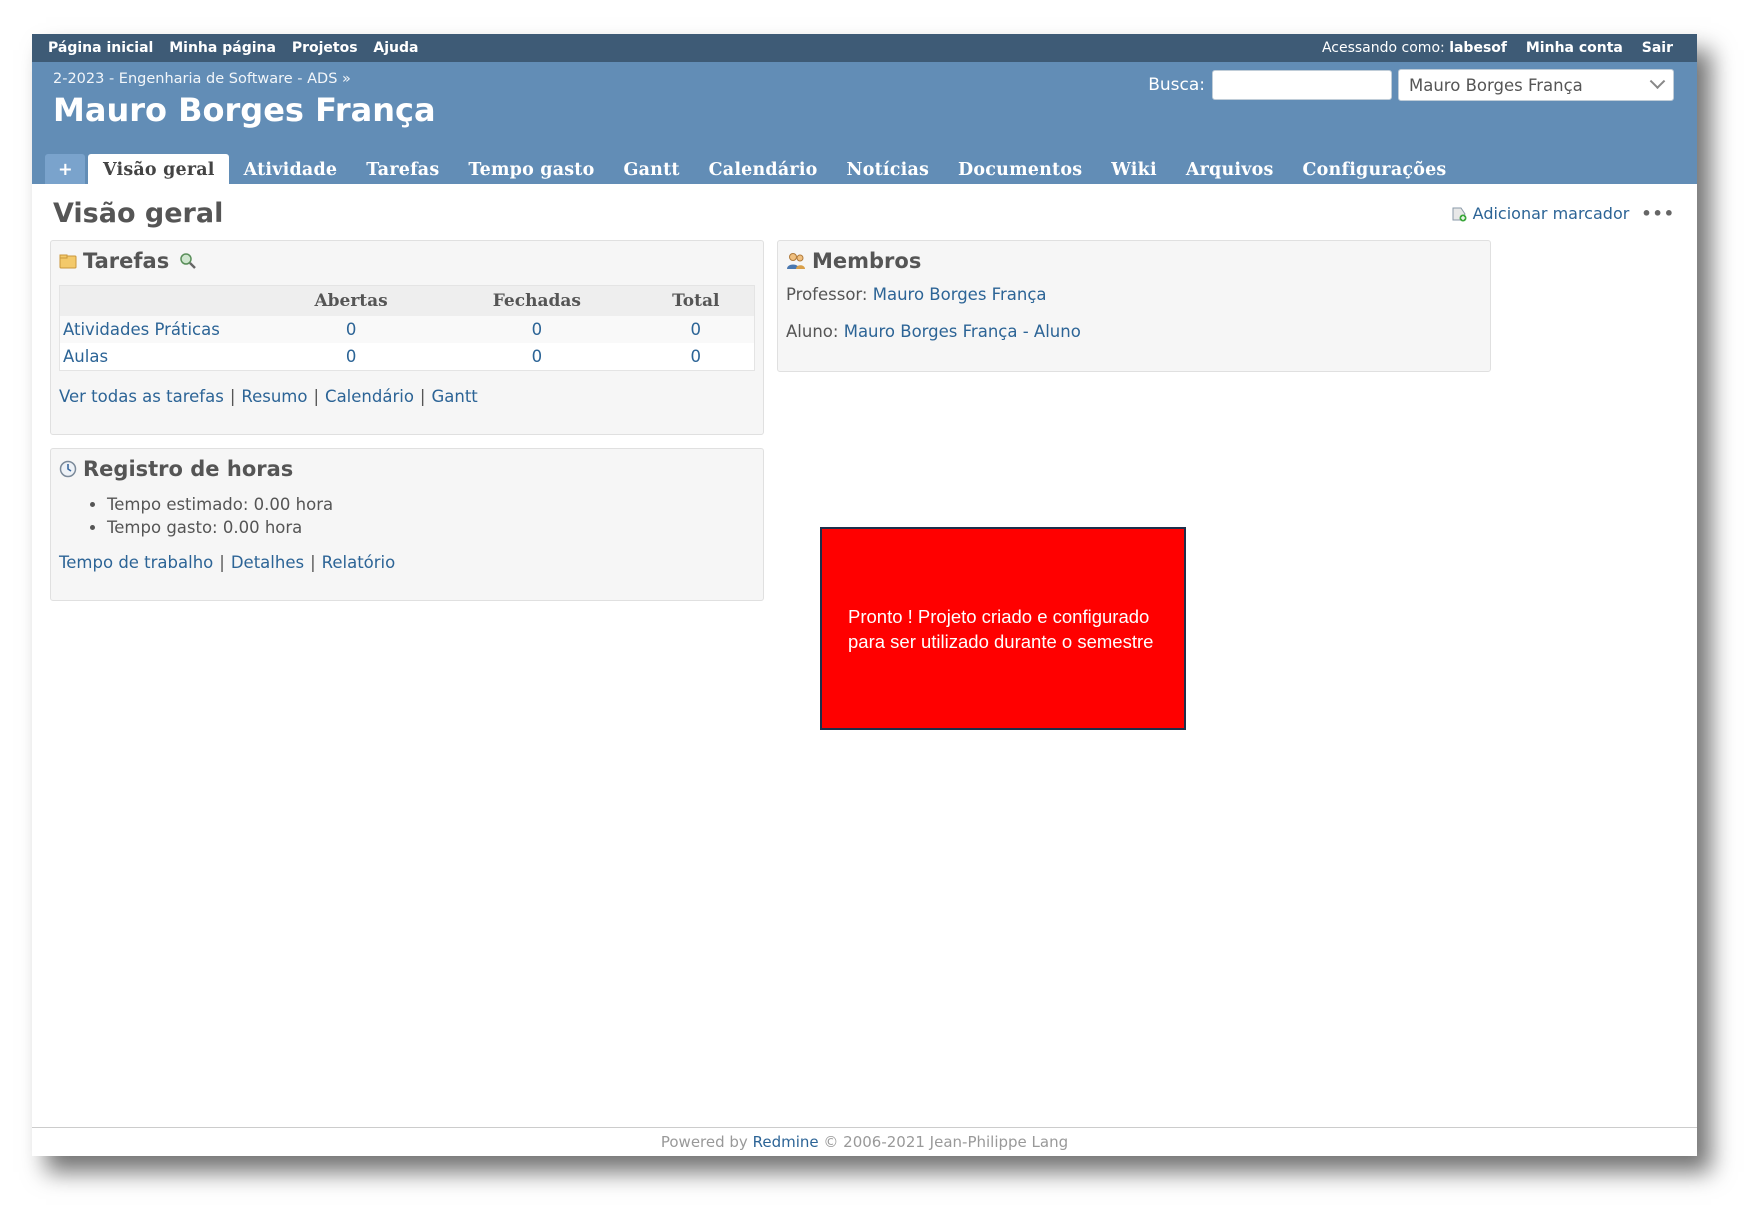  I want to click on tab-documents: Documentos, so click(1019, 169).